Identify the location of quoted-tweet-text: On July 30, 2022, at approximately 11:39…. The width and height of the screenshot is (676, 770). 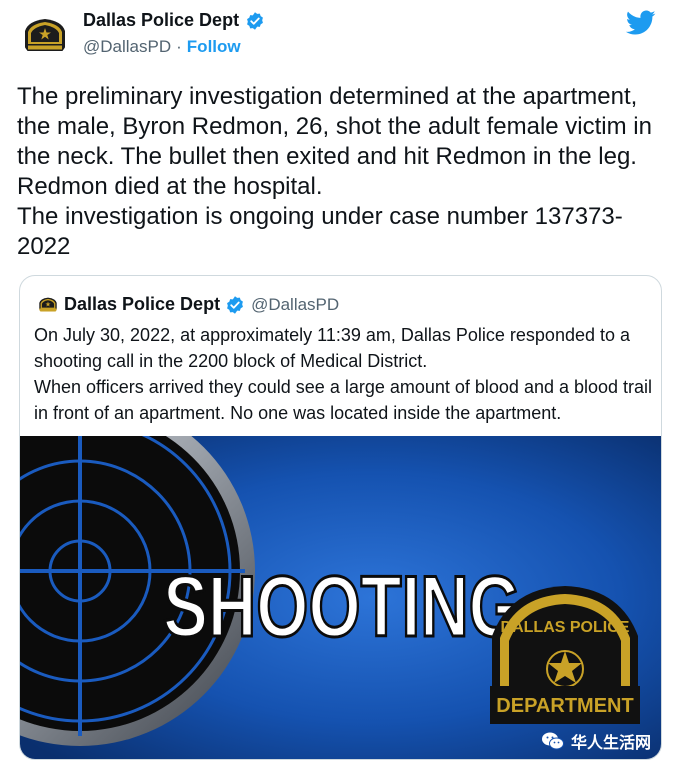
(343, 374).